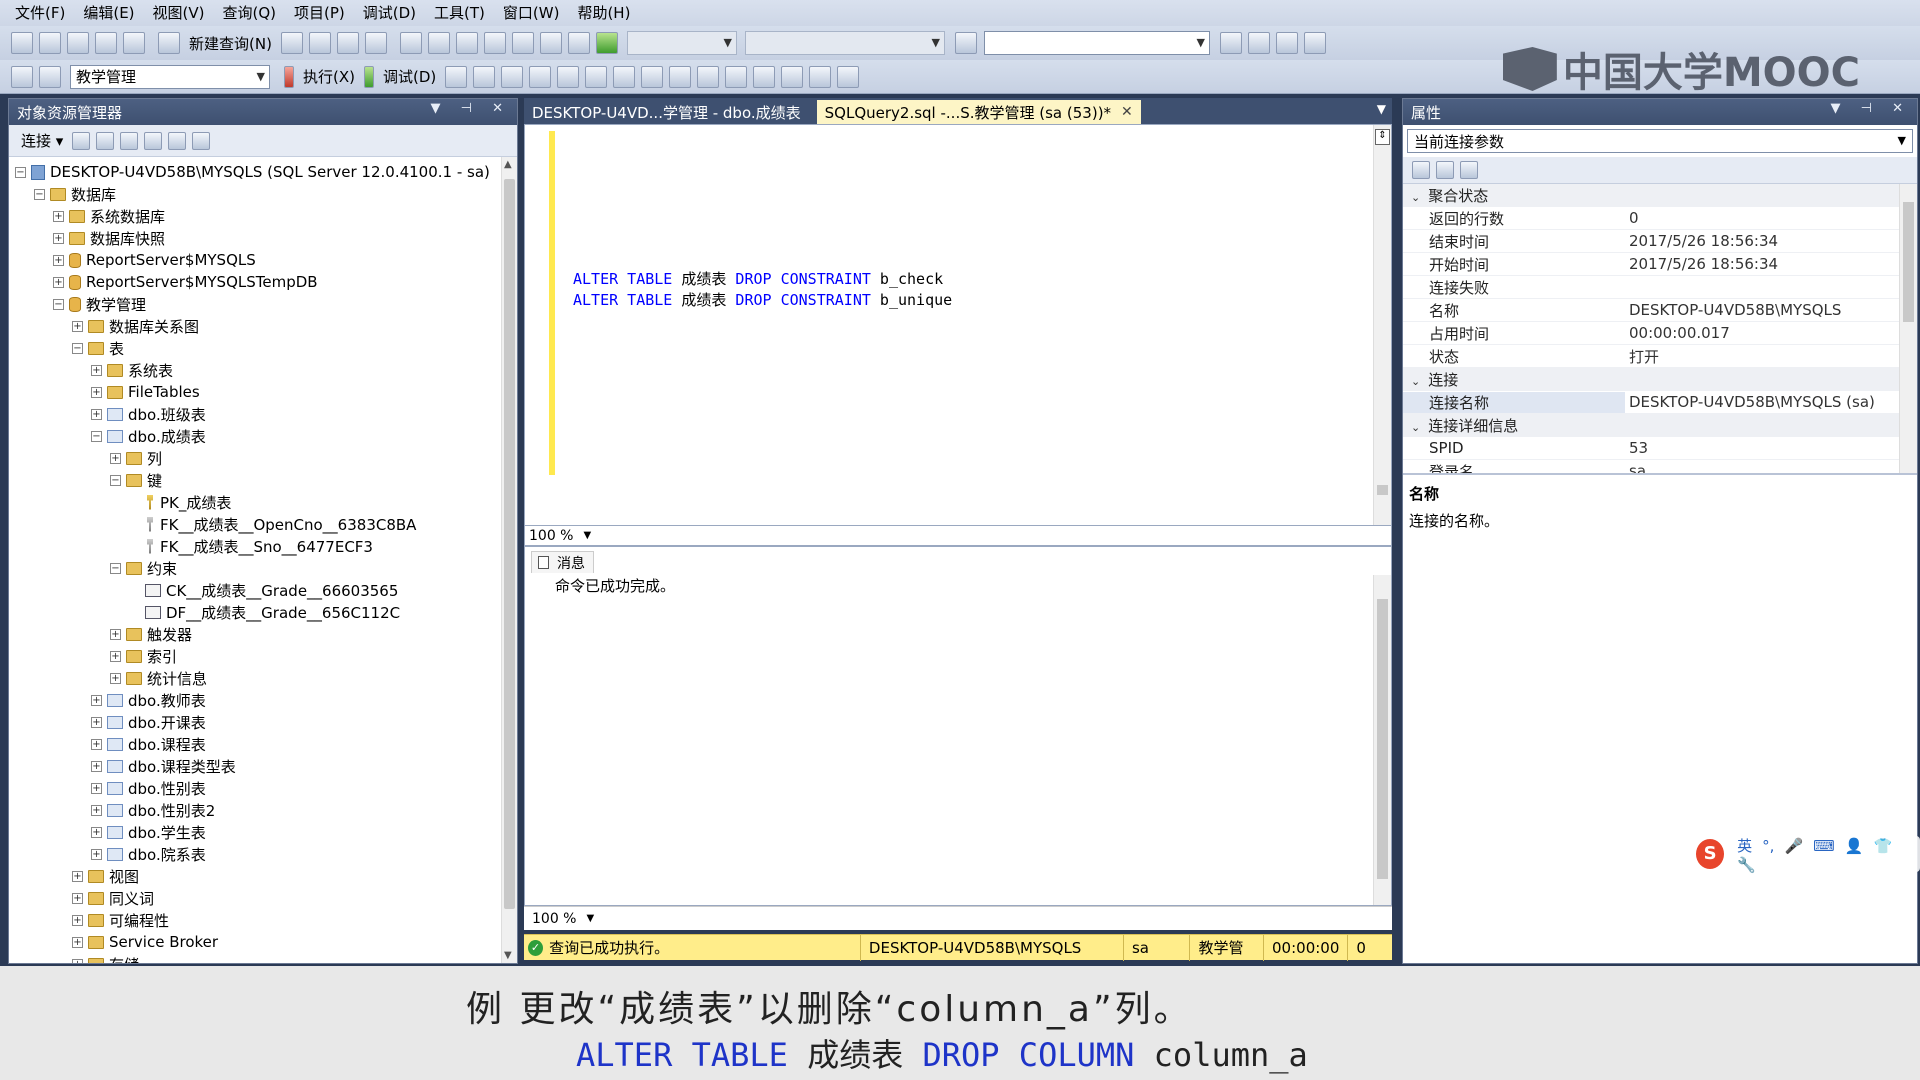  Describe the element at coordinates (1660, 448) in the screenshot. I see `property-row: SPID 53` at that location.